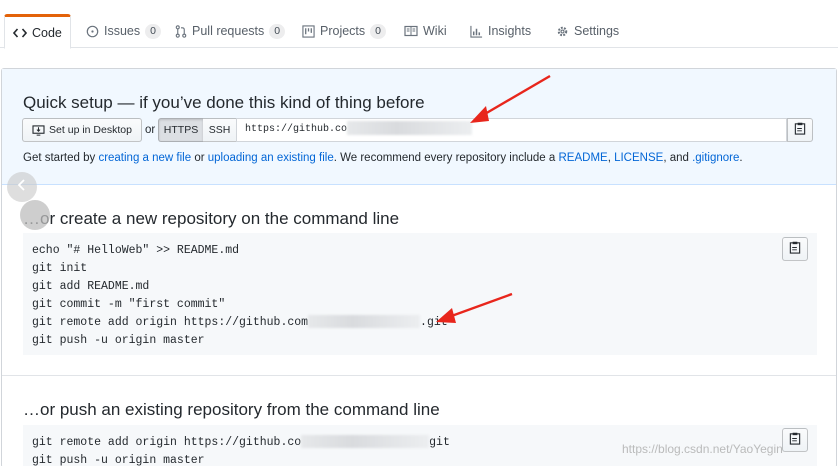 This screenshot has height=466, width=838. What do you see at coordinates (47, 32) in the screenshot?
I see `tab-code-label: Code` at bounding box center [47, 32].